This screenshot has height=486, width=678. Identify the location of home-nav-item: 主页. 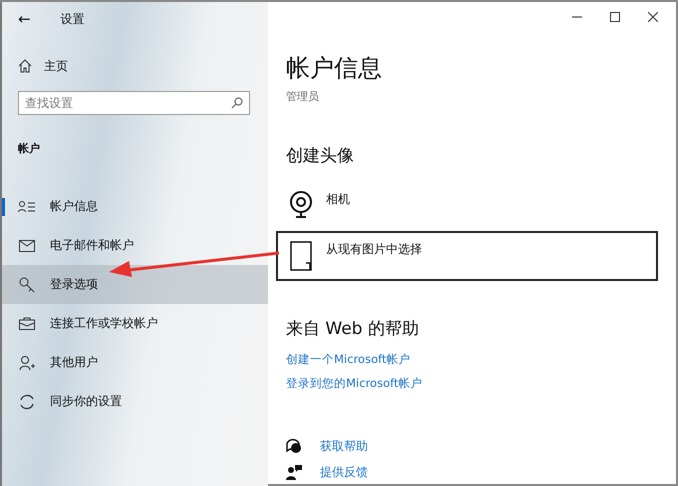
(135, 55).